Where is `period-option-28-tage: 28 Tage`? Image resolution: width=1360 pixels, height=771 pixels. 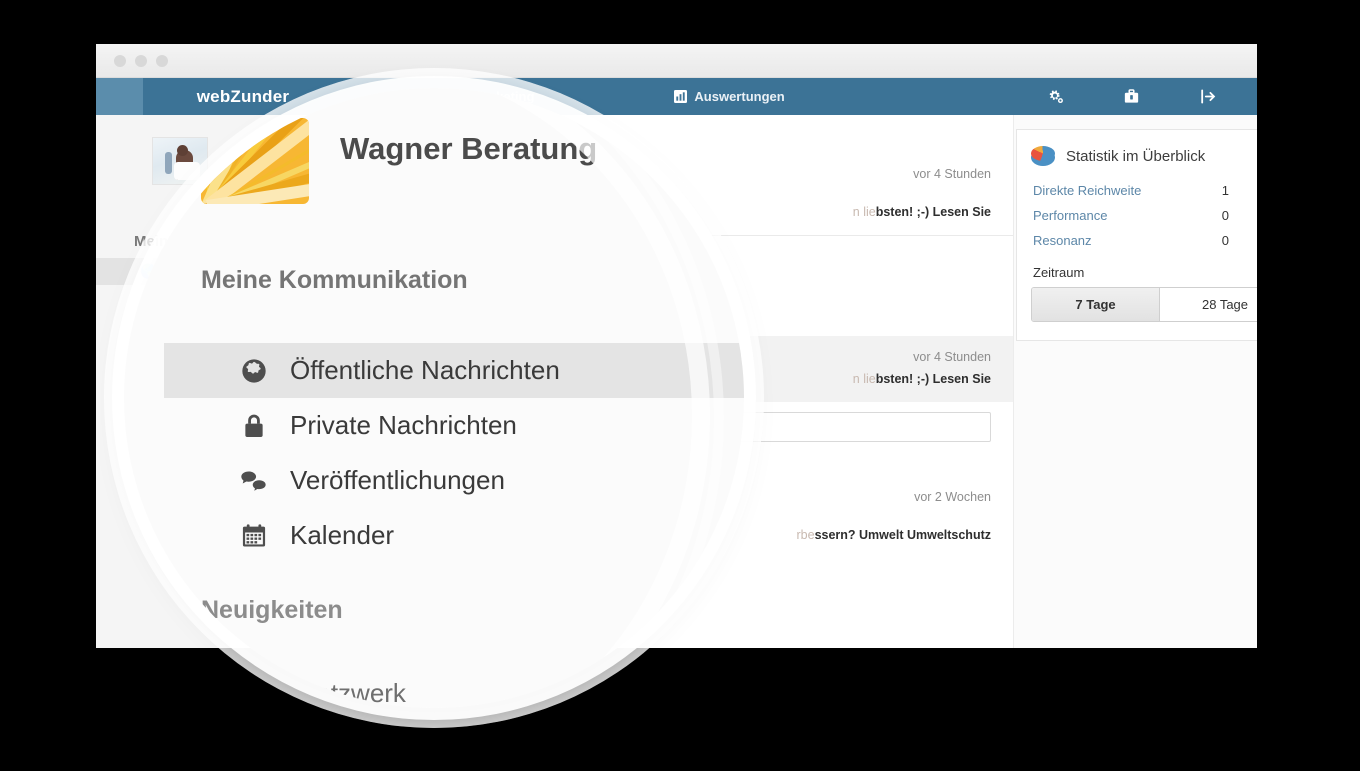
period-option-28-tage: 28 Tage is located at coordinates (1208, 304).